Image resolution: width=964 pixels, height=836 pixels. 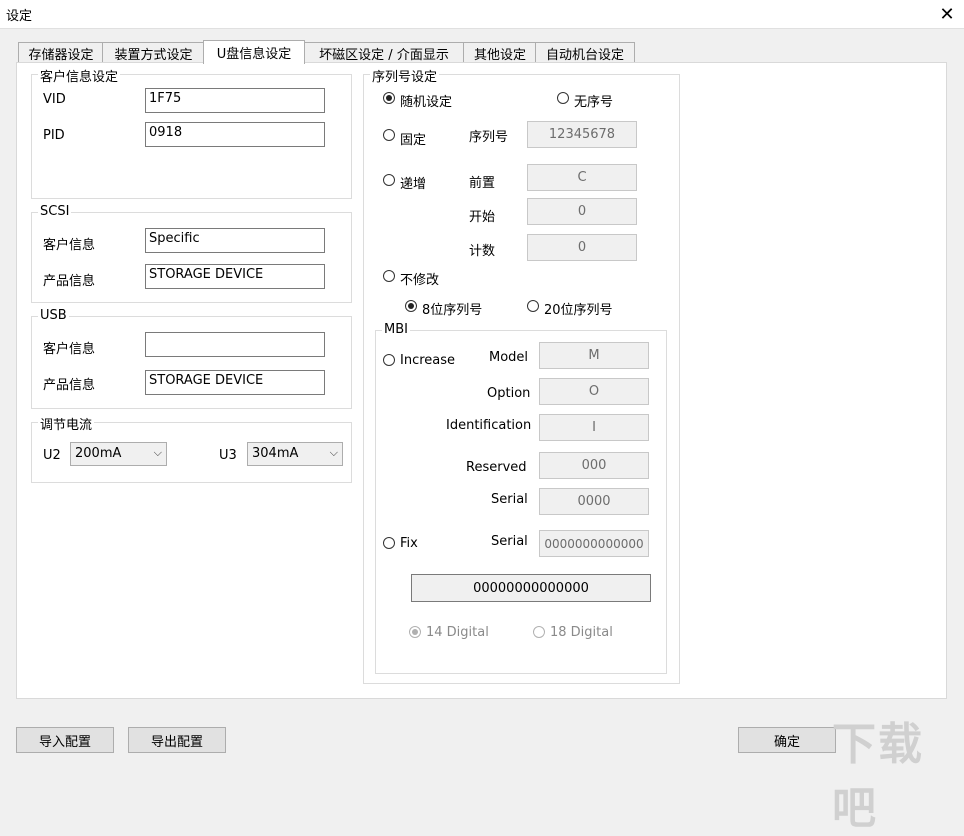 I want to click on serial-number-label: 序列号, so click(x=489, y=137).